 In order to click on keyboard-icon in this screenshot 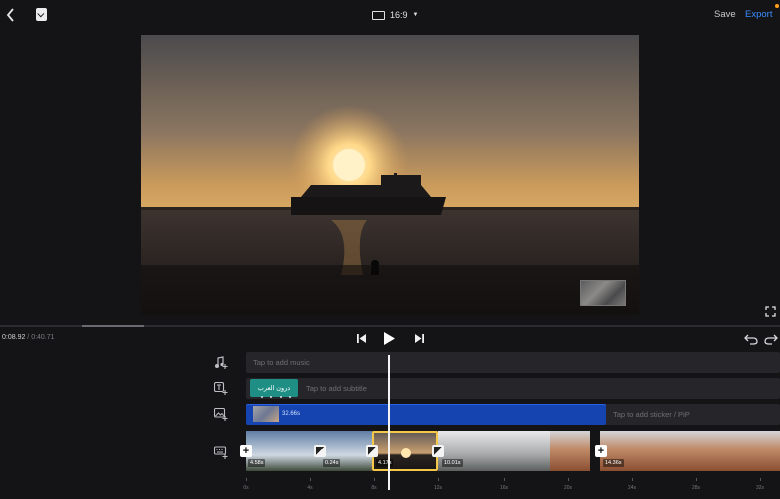, I will do `click(220, 452)`.